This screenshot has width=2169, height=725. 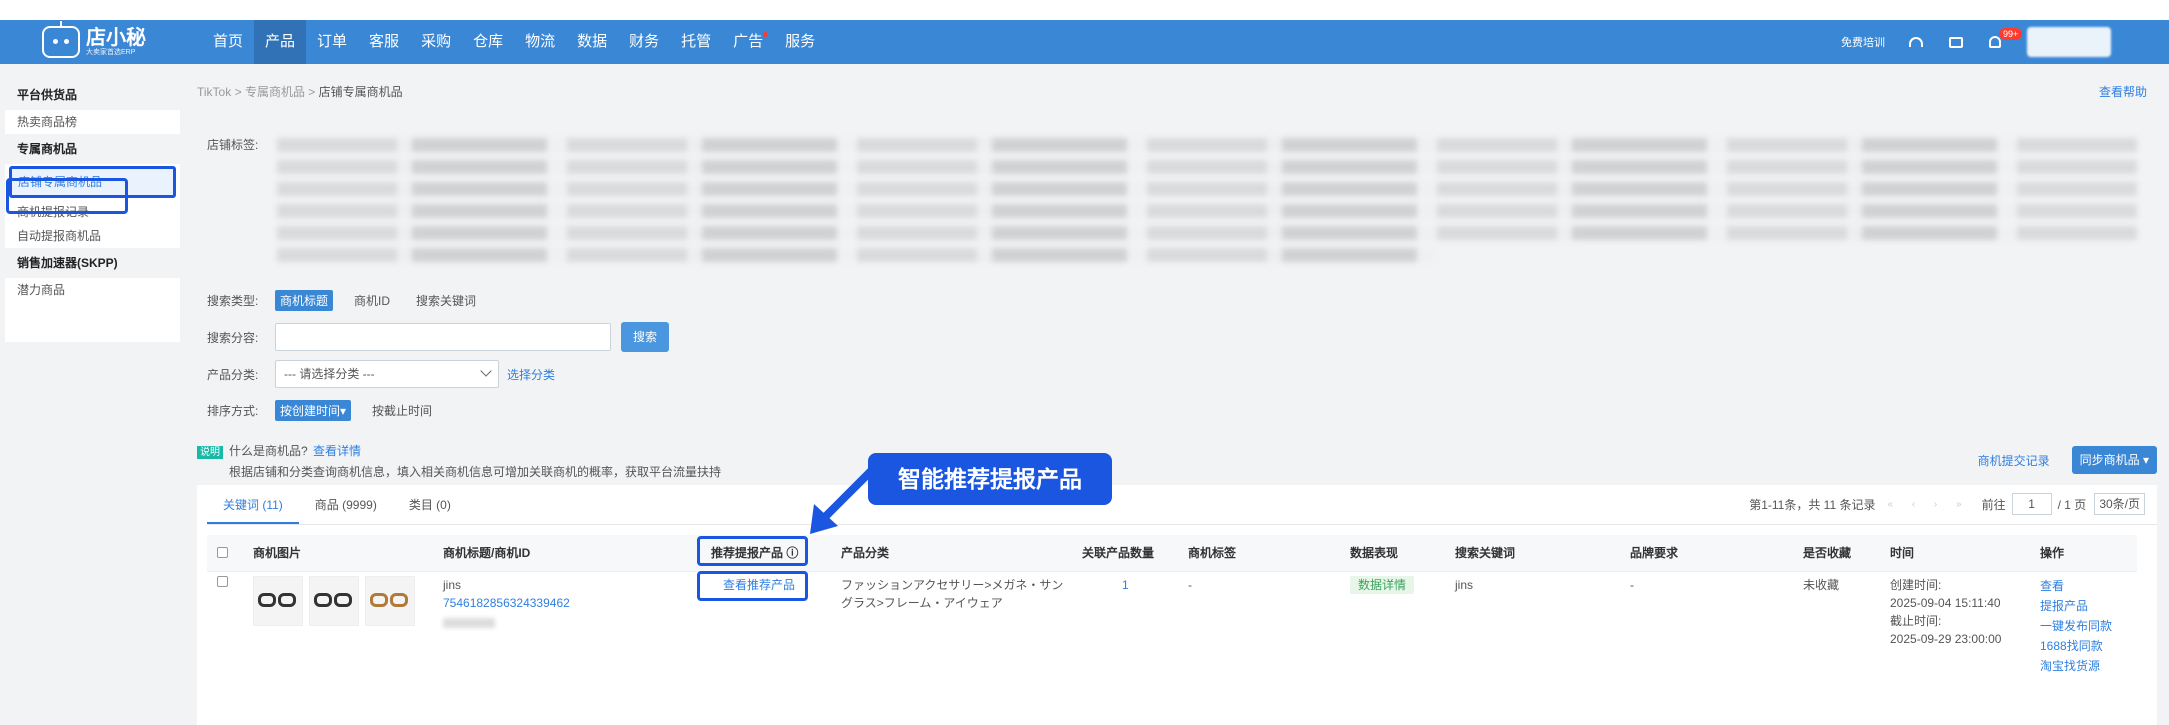 I want to click on submit-records-link: 商机提交记录, so click(x=2014, y=460).